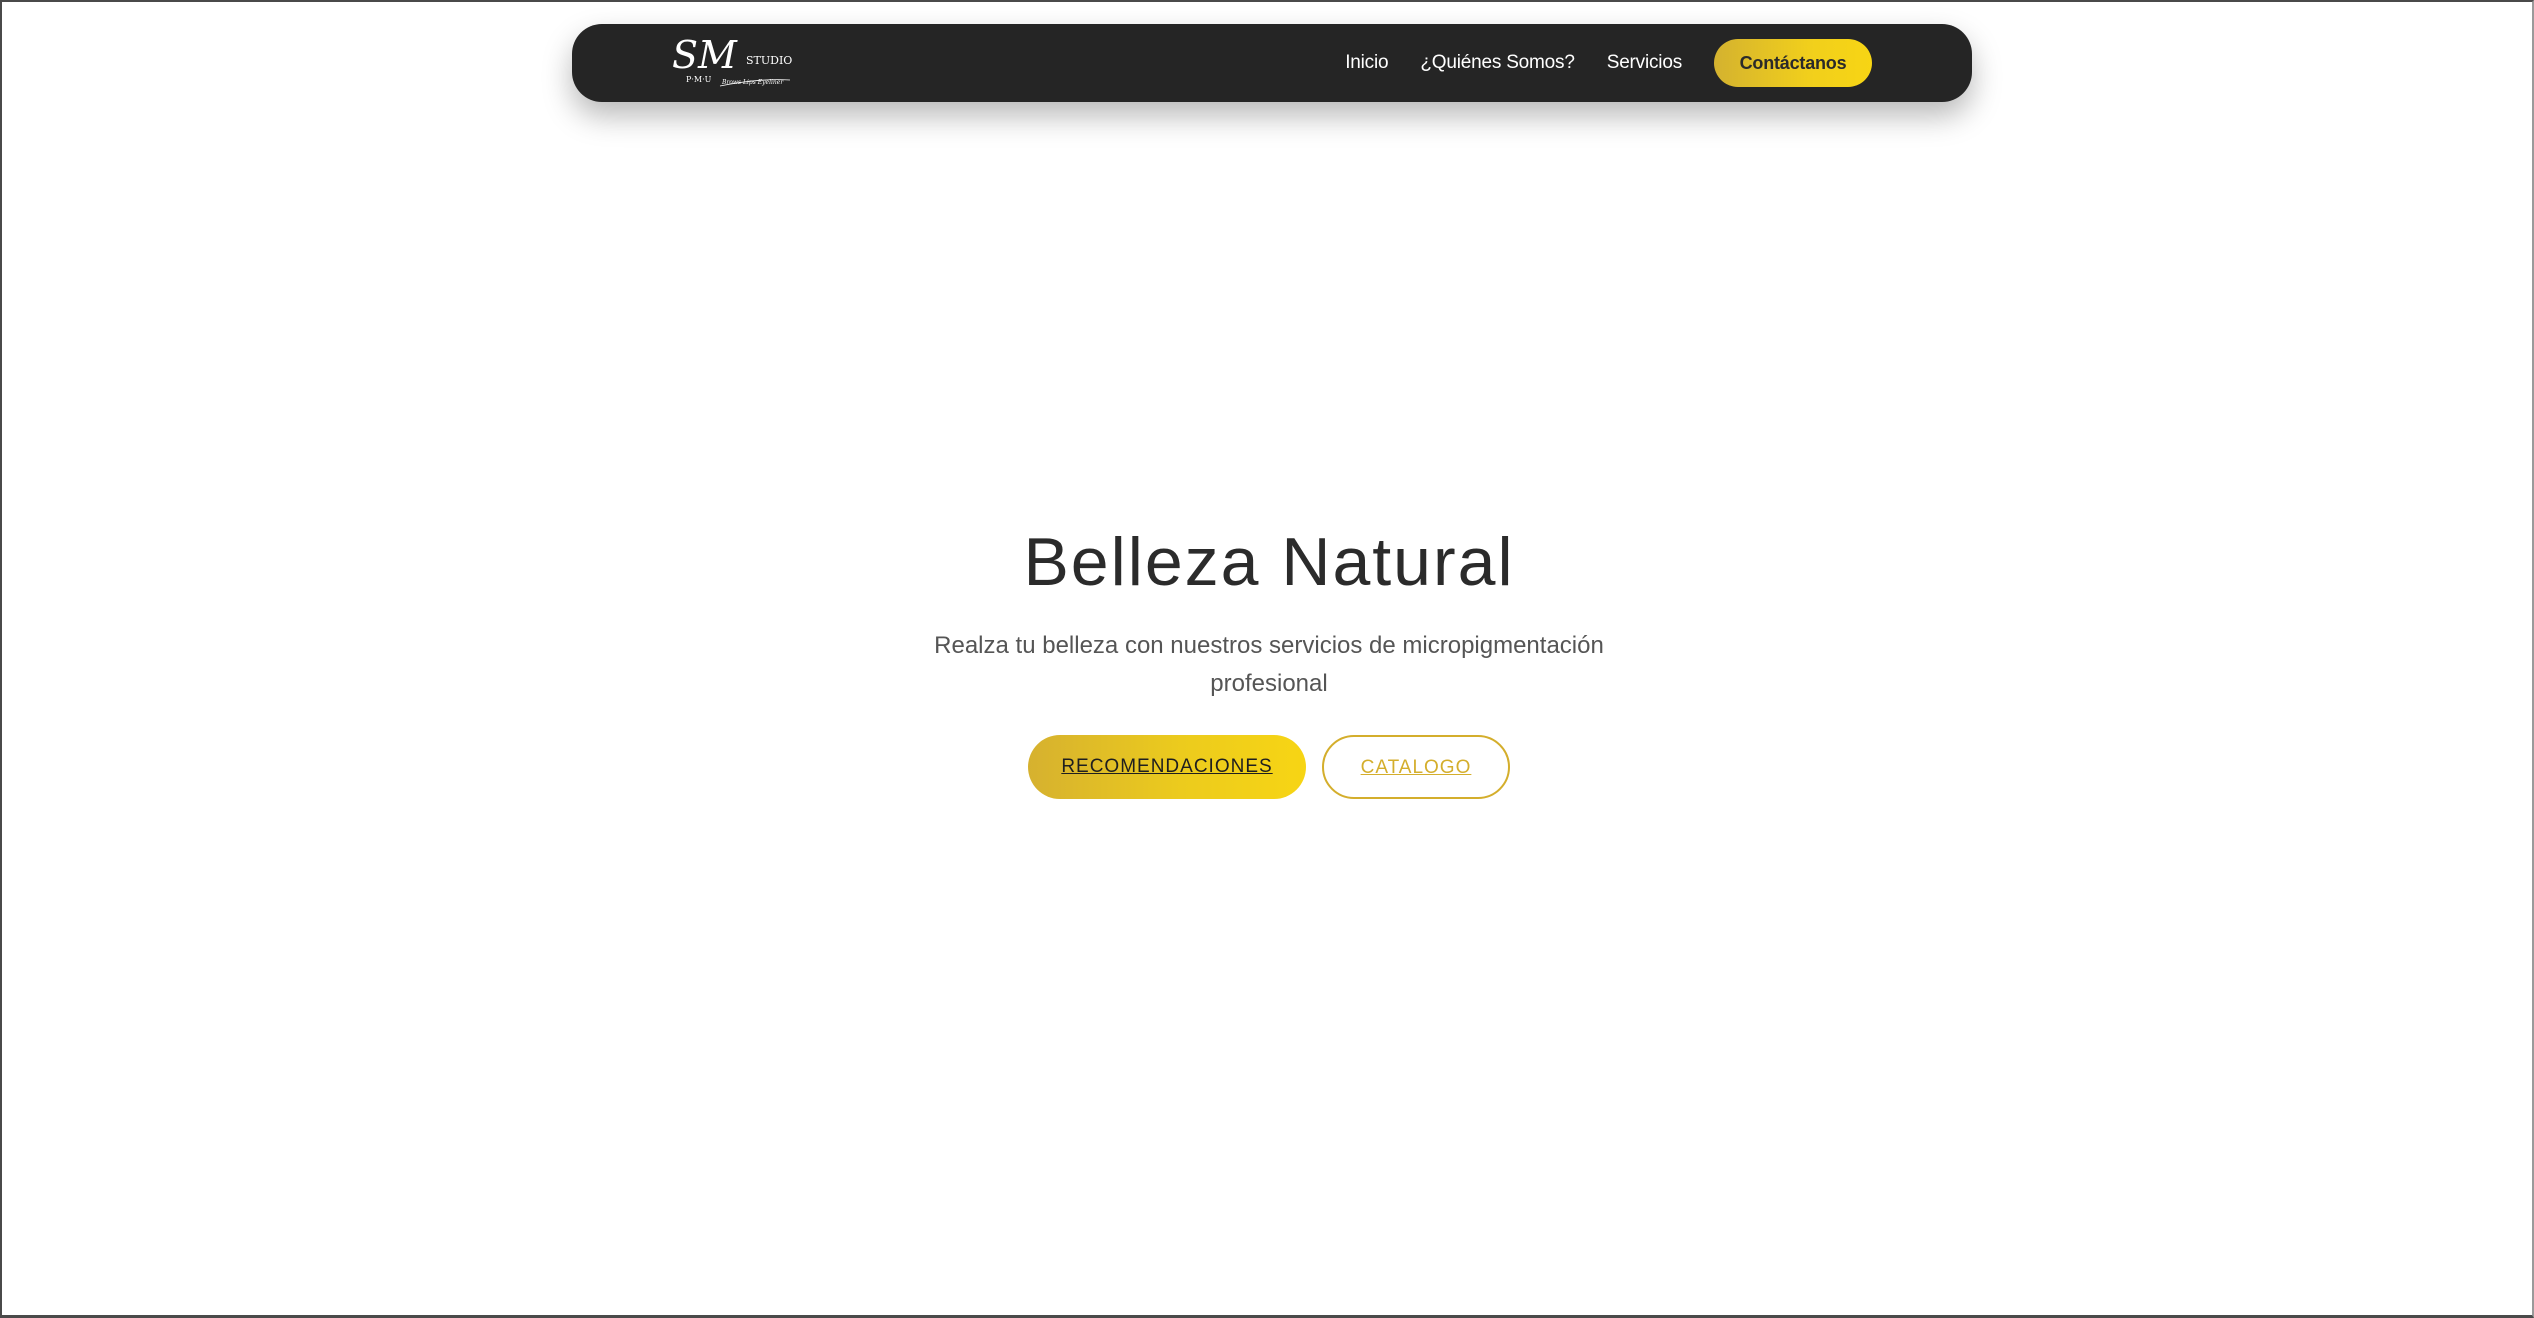 Image resolution: width=2534 pixels, height=1318 pixels. I want to click on logo-script-line: Brows Lips Eyeliner, so click(752, 82).